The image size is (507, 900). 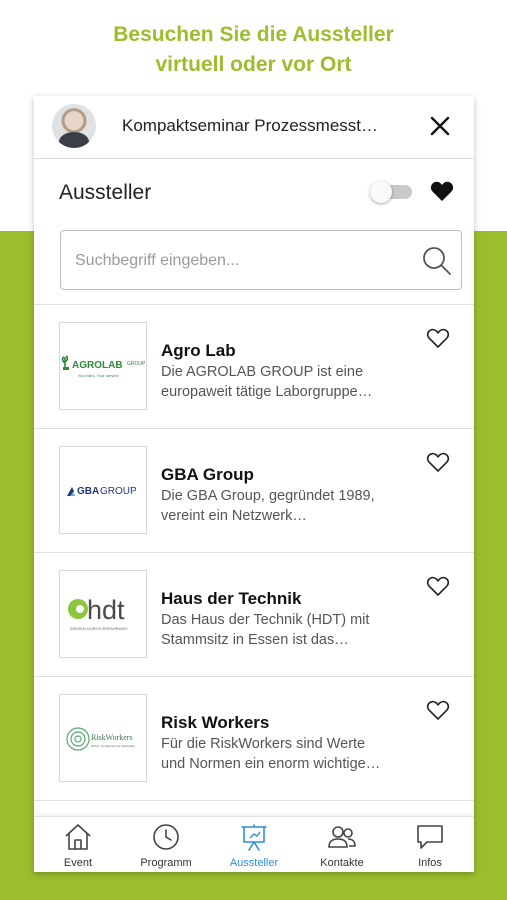 I want to click on nav-programm: Programm, so click(x=166, y=844).